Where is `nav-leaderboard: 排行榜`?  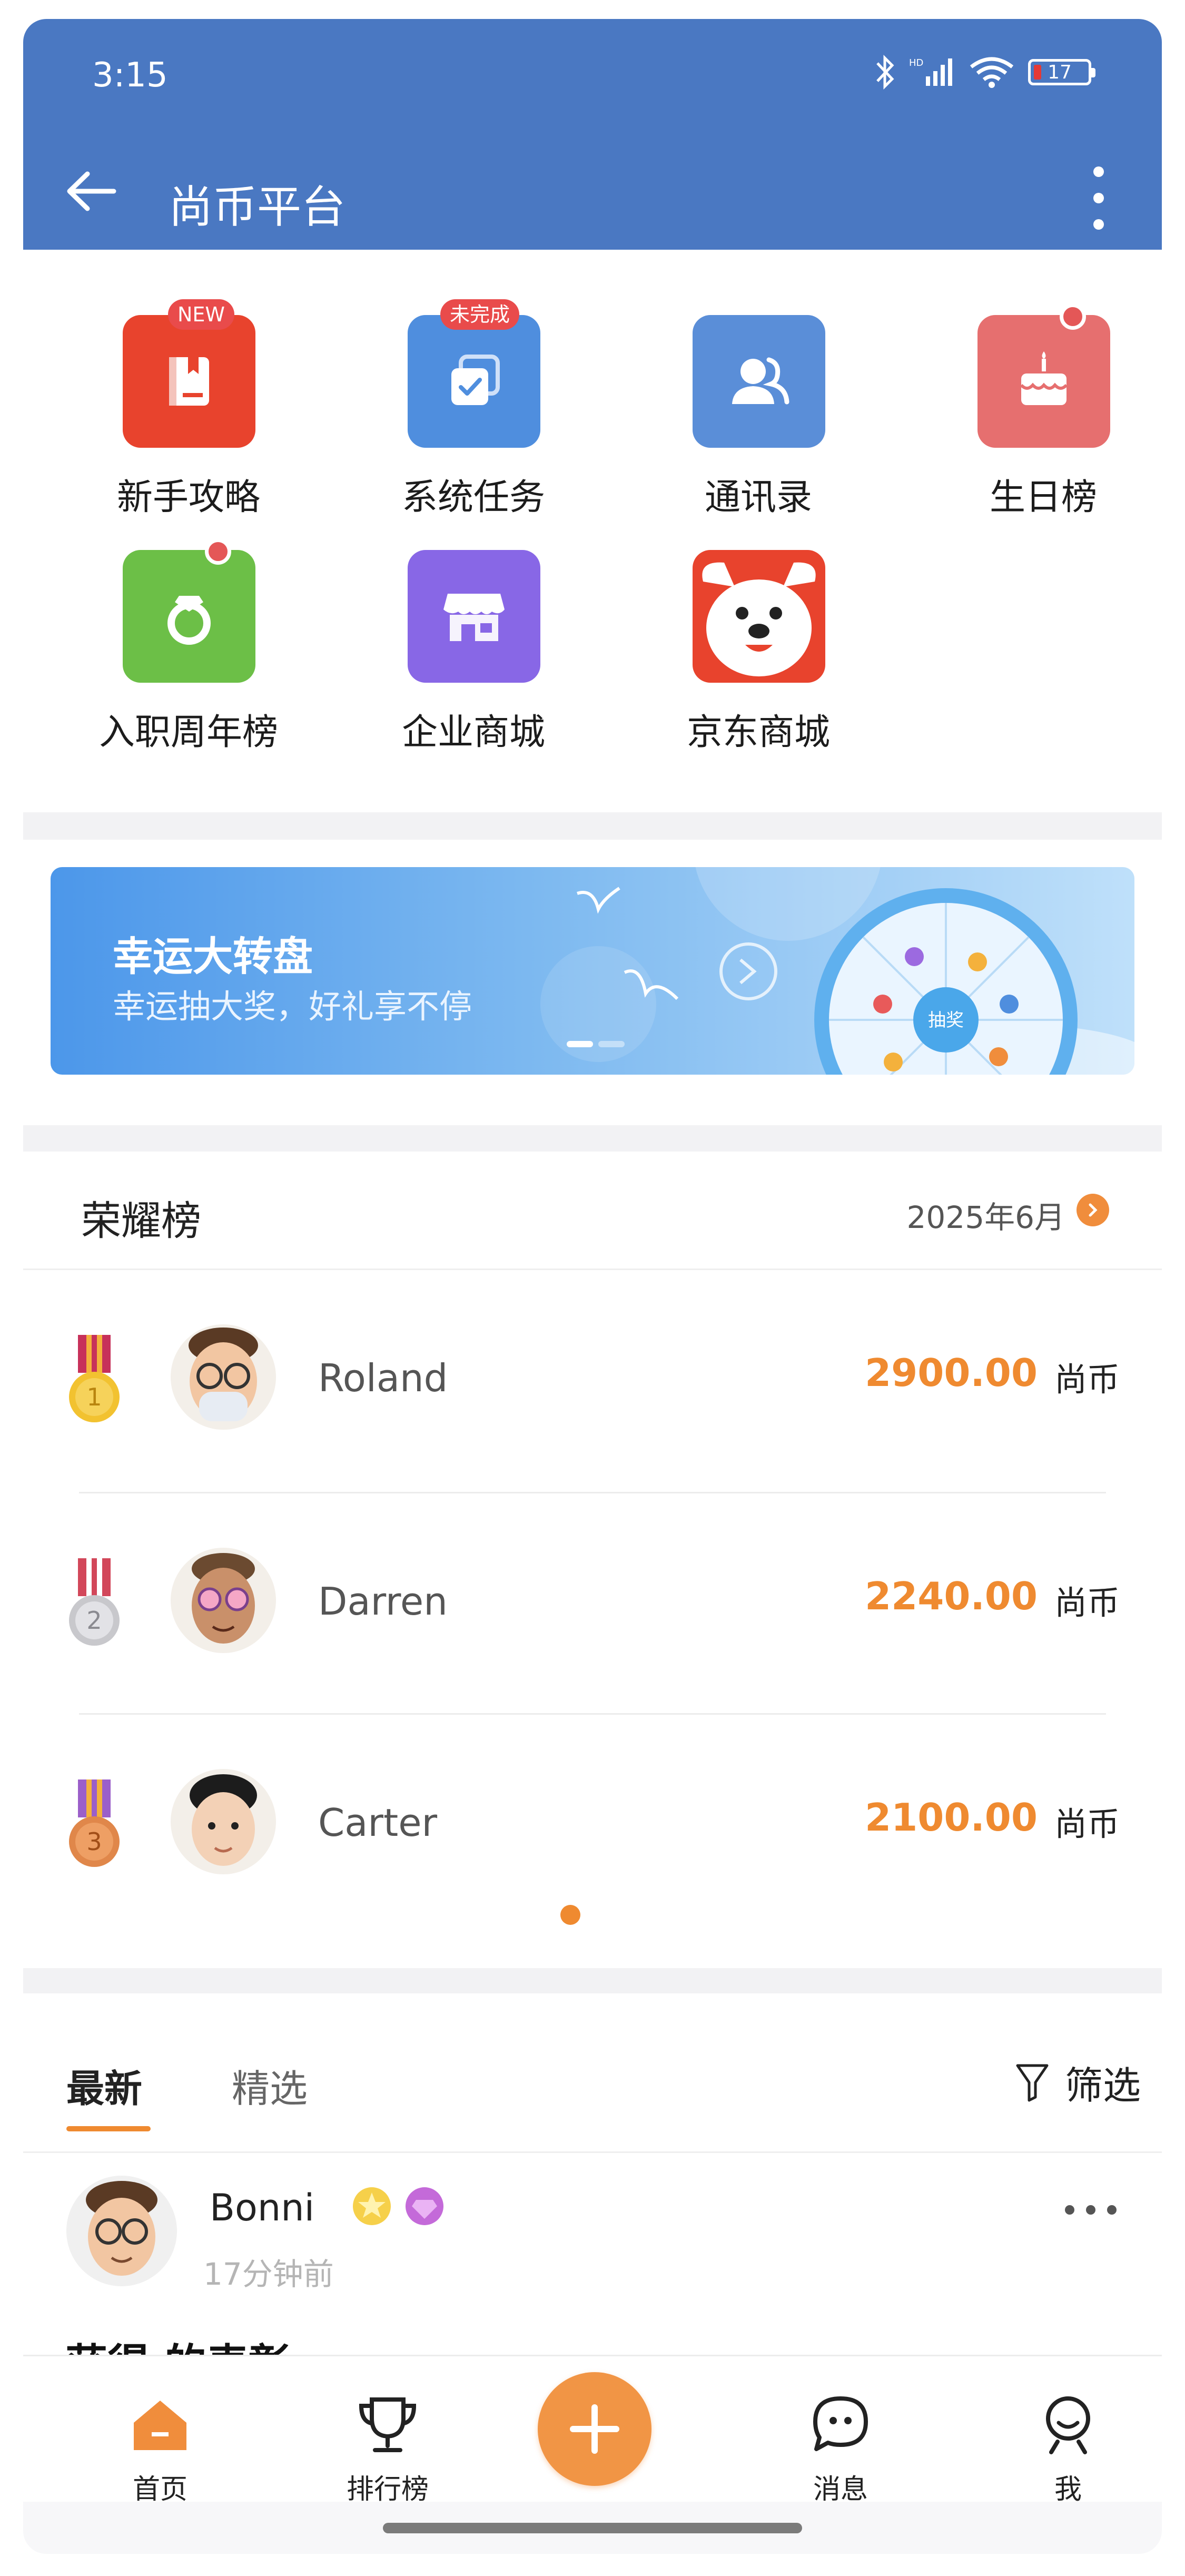
nav-leaderboard: 排行榜 is located at coordinates (387, 2446).